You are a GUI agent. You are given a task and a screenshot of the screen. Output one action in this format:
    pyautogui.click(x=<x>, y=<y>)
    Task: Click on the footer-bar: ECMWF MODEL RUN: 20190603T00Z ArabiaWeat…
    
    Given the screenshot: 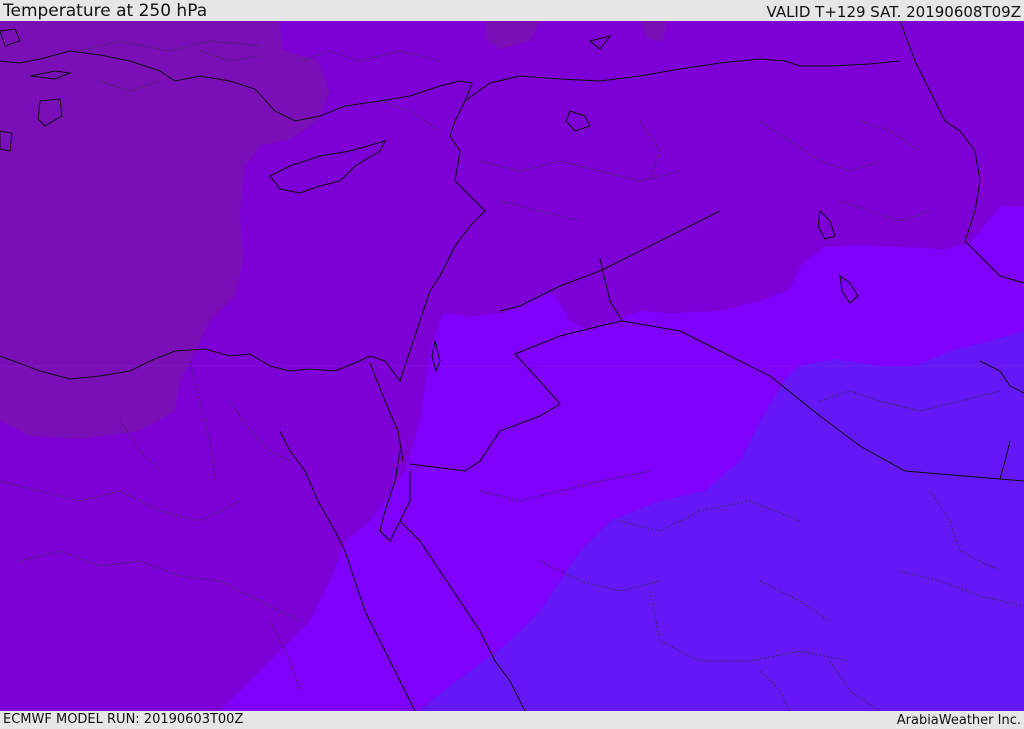 What is the action you would take?
    pyautogui.click(x=512, y=720)
    